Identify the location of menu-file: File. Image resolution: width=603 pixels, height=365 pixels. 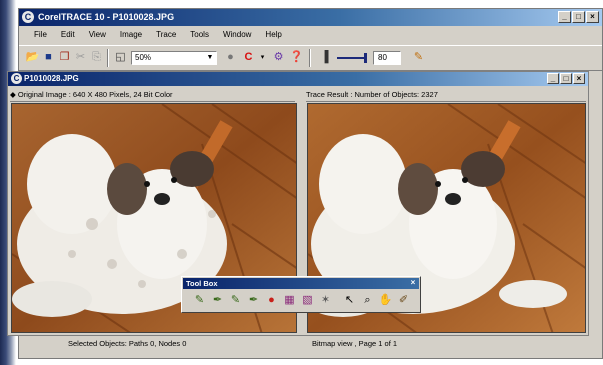
(40, 35).